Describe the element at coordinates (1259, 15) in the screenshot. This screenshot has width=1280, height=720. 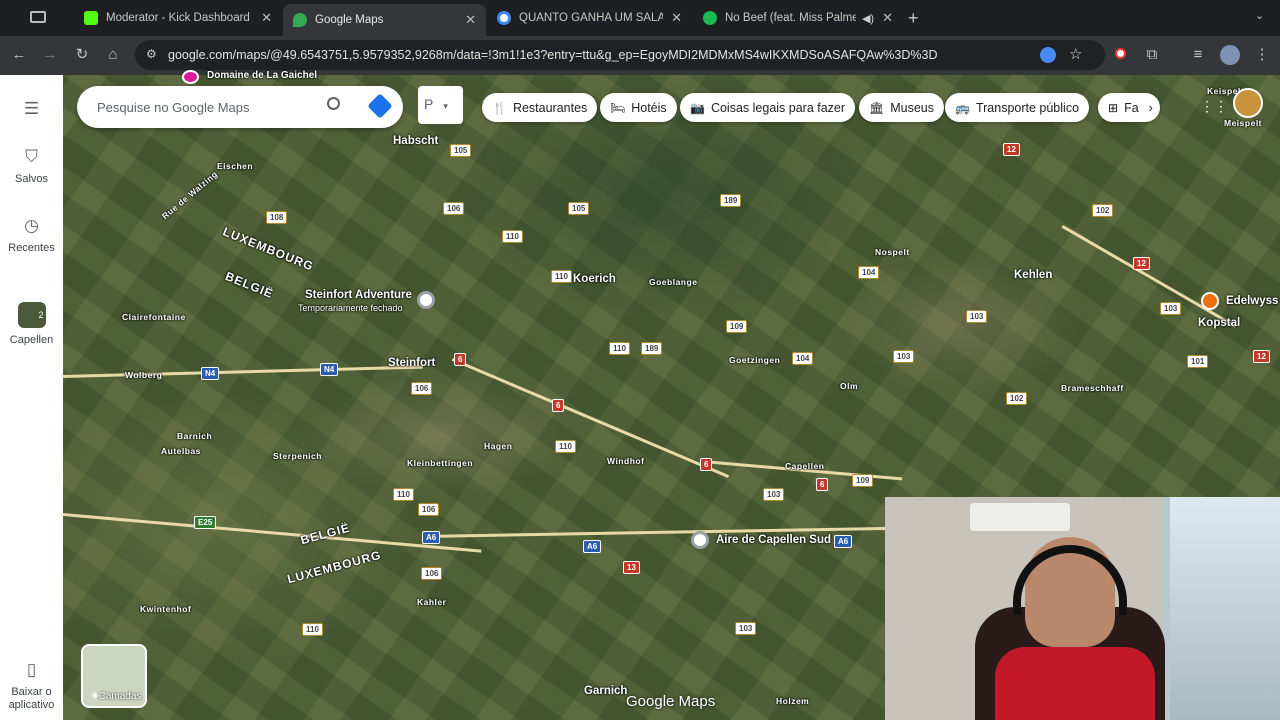
I see `tab-list-chevron-icon: ⌄` at that location.